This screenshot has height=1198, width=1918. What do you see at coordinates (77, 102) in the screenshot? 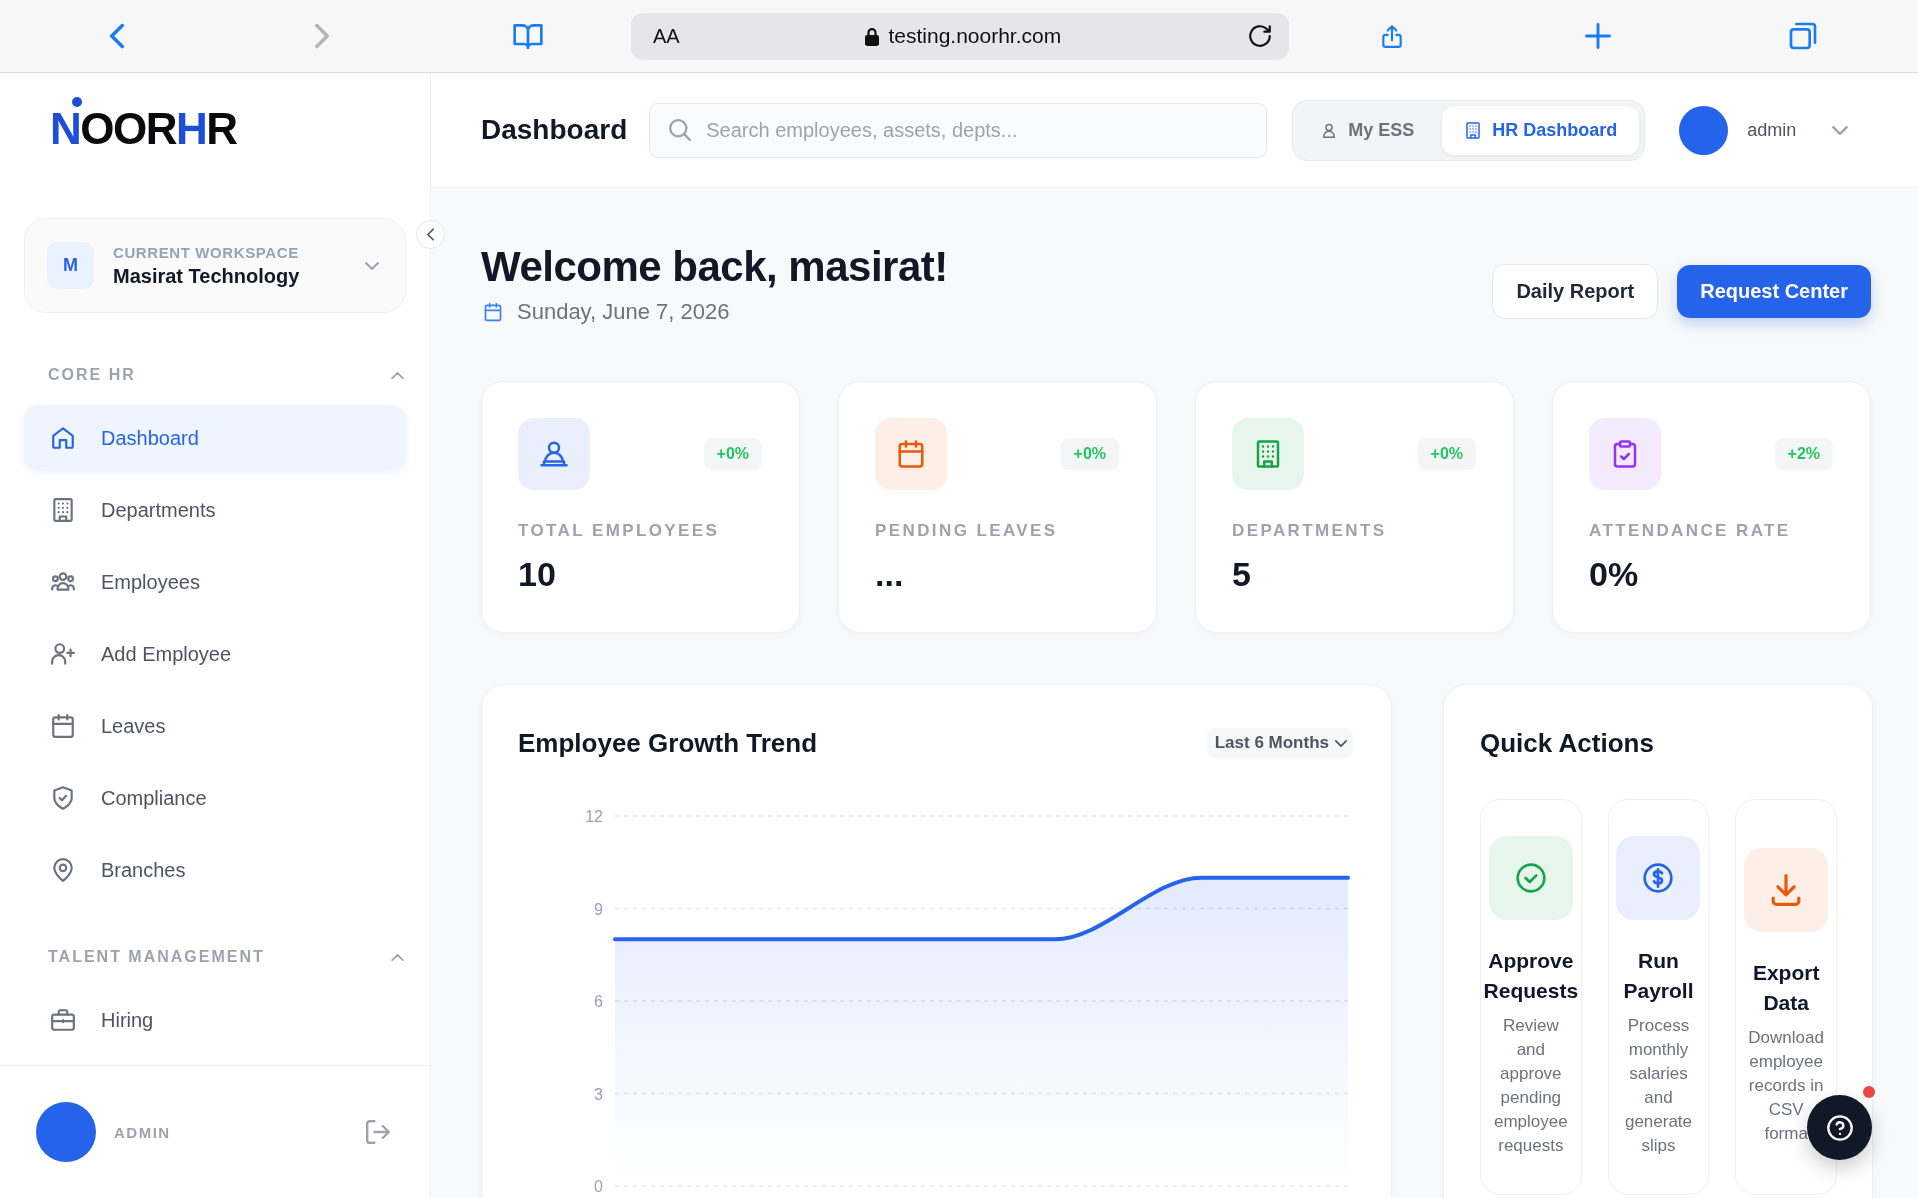
I see `logo-dot-icon` at bounding box center [77, 102].